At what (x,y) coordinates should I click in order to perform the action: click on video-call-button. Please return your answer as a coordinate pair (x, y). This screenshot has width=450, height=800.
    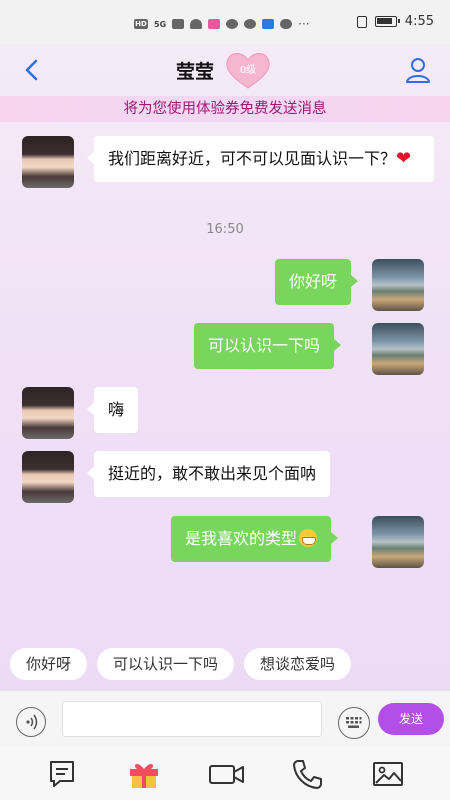
    Looking at the image, I should click on (226, 774).